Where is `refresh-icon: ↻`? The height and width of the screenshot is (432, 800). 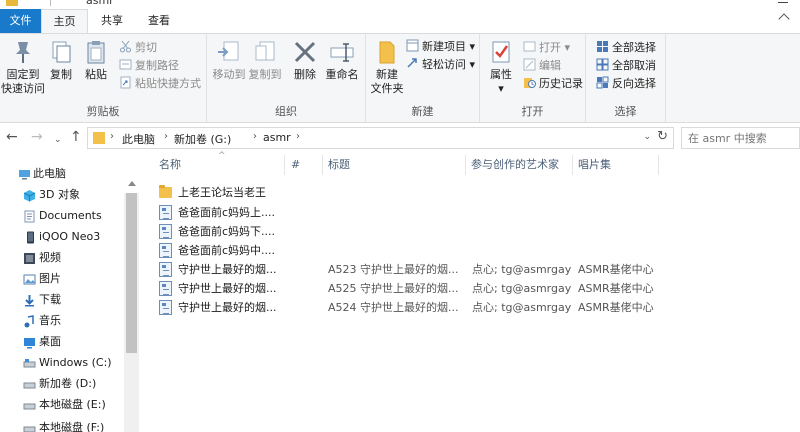 refresh-icon: ↻ is located at coordinates (662, 136).